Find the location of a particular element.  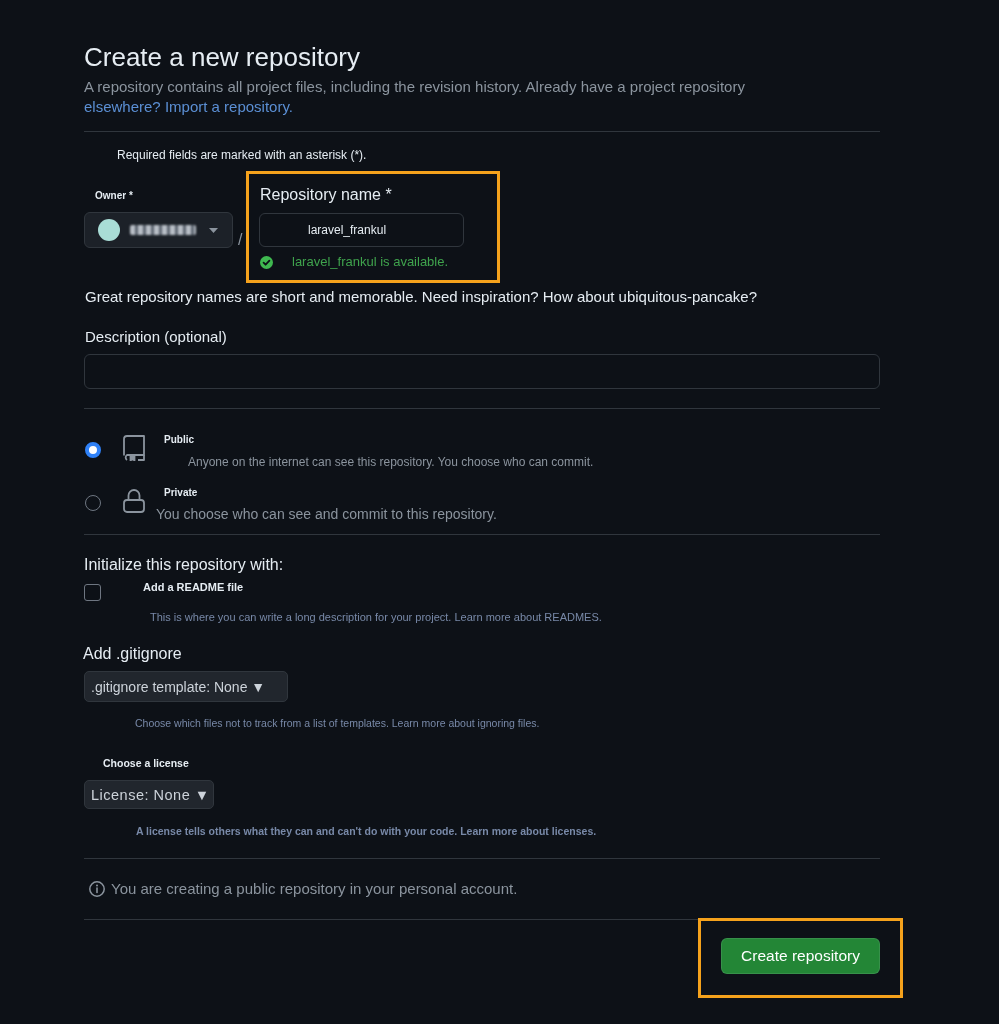

radio-button is located at coordinates (93, 450).